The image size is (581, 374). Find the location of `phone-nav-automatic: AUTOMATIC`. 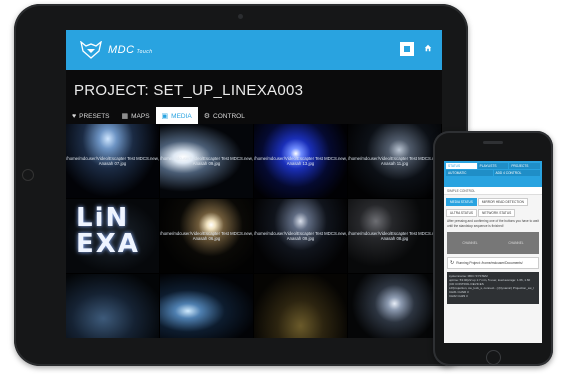

phone-nav-automatic: AUTOMATIC is located at coordinates (469, 173).